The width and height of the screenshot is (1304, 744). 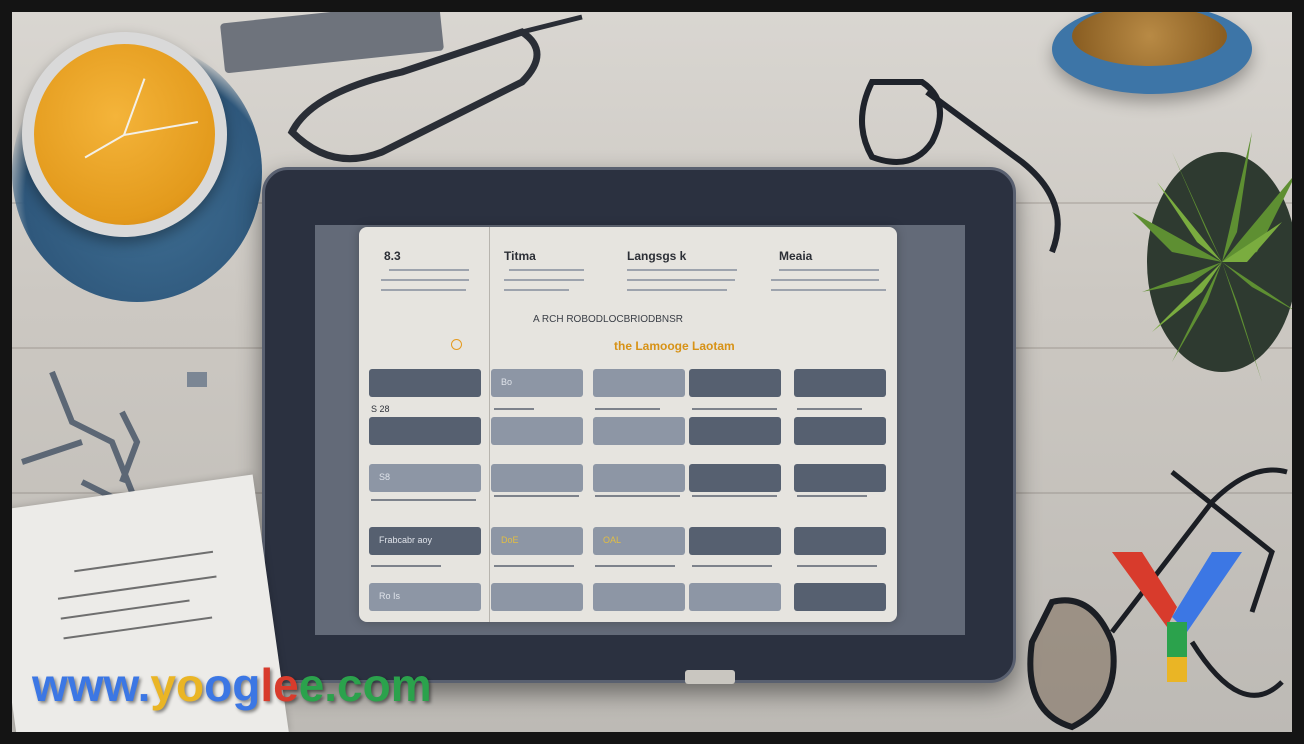 What do you see at coordinates (1212, 257) in the screenshot?
I see `plant-icon` at bounding box center [1212, 257].